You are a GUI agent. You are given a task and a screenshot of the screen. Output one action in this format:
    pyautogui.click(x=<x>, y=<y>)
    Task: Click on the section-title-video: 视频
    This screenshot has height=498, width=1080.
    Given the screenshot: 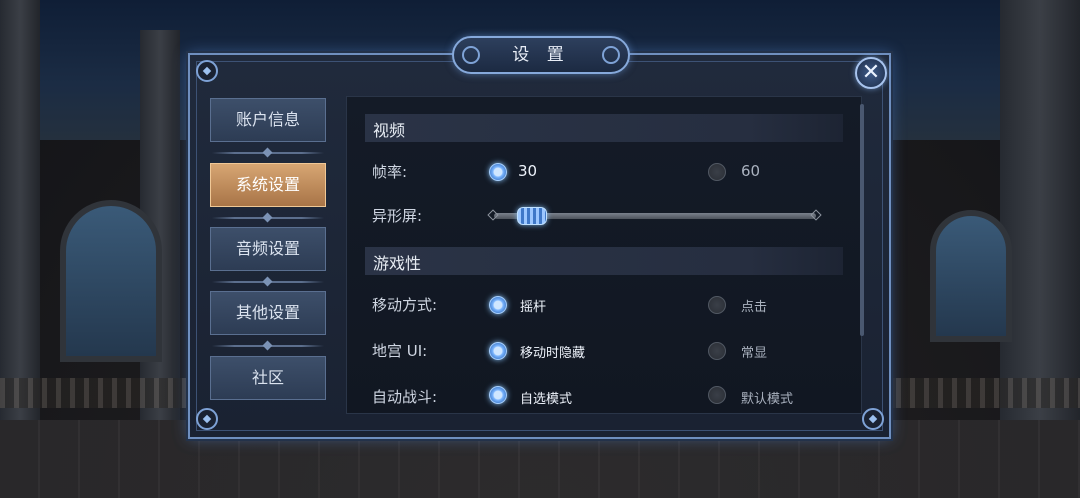 What is the action you would take?
    pyautogui.click(x=389, y=130)
    